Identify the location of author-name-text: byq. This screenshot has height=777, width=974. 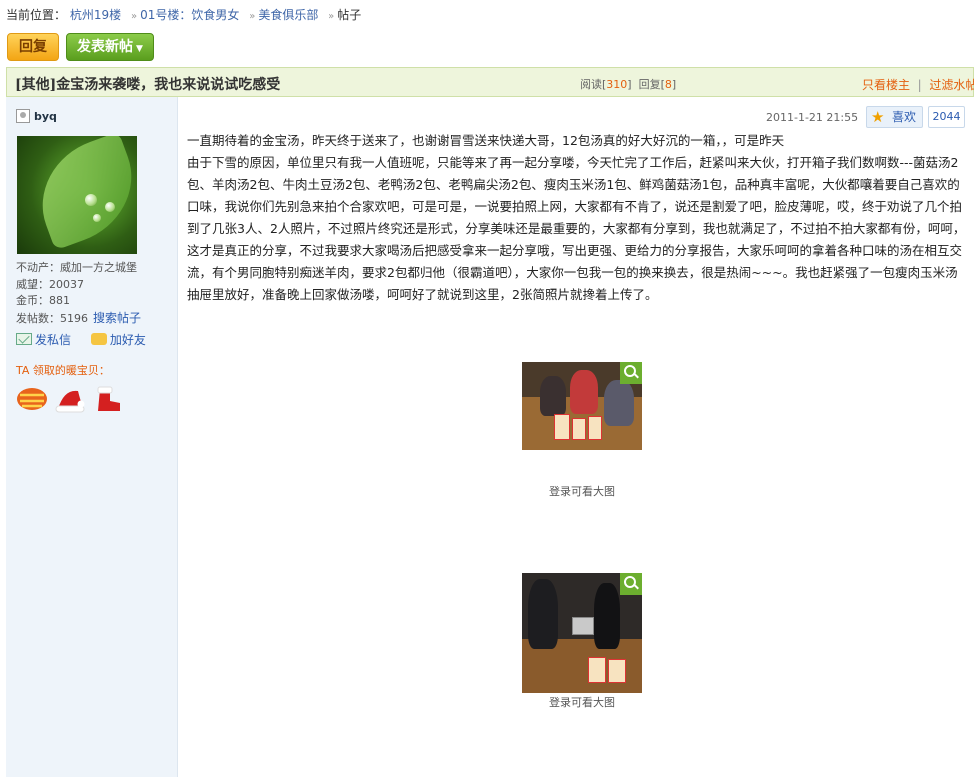
(45, 116).